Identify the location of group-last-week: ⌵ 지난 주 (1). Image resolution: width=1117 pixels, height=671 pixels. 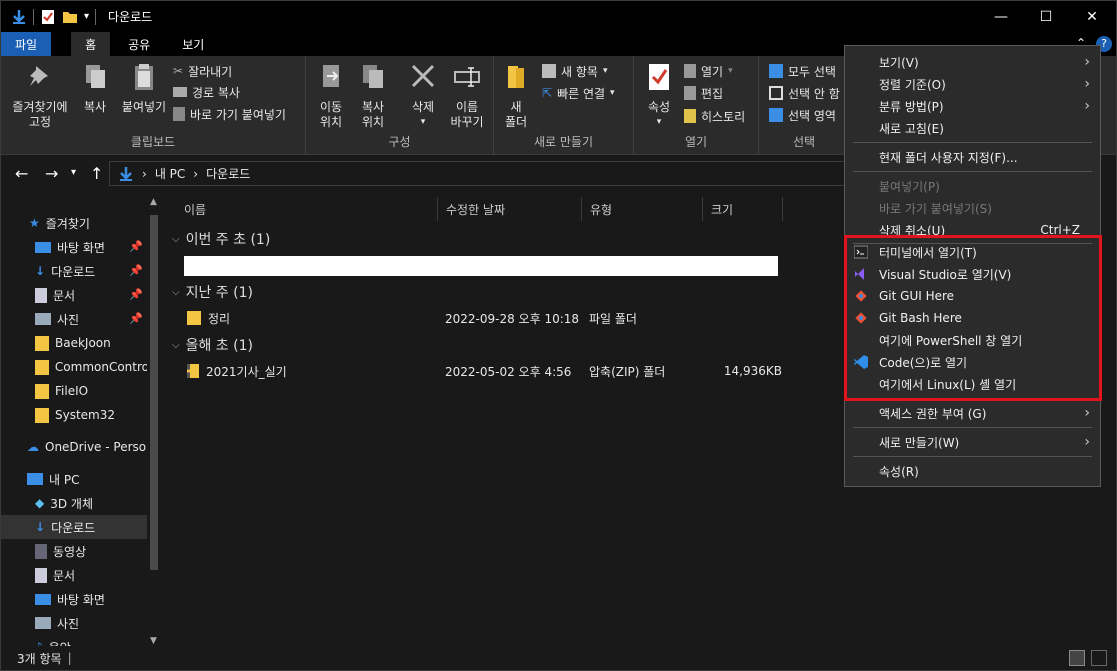
(212, 292).